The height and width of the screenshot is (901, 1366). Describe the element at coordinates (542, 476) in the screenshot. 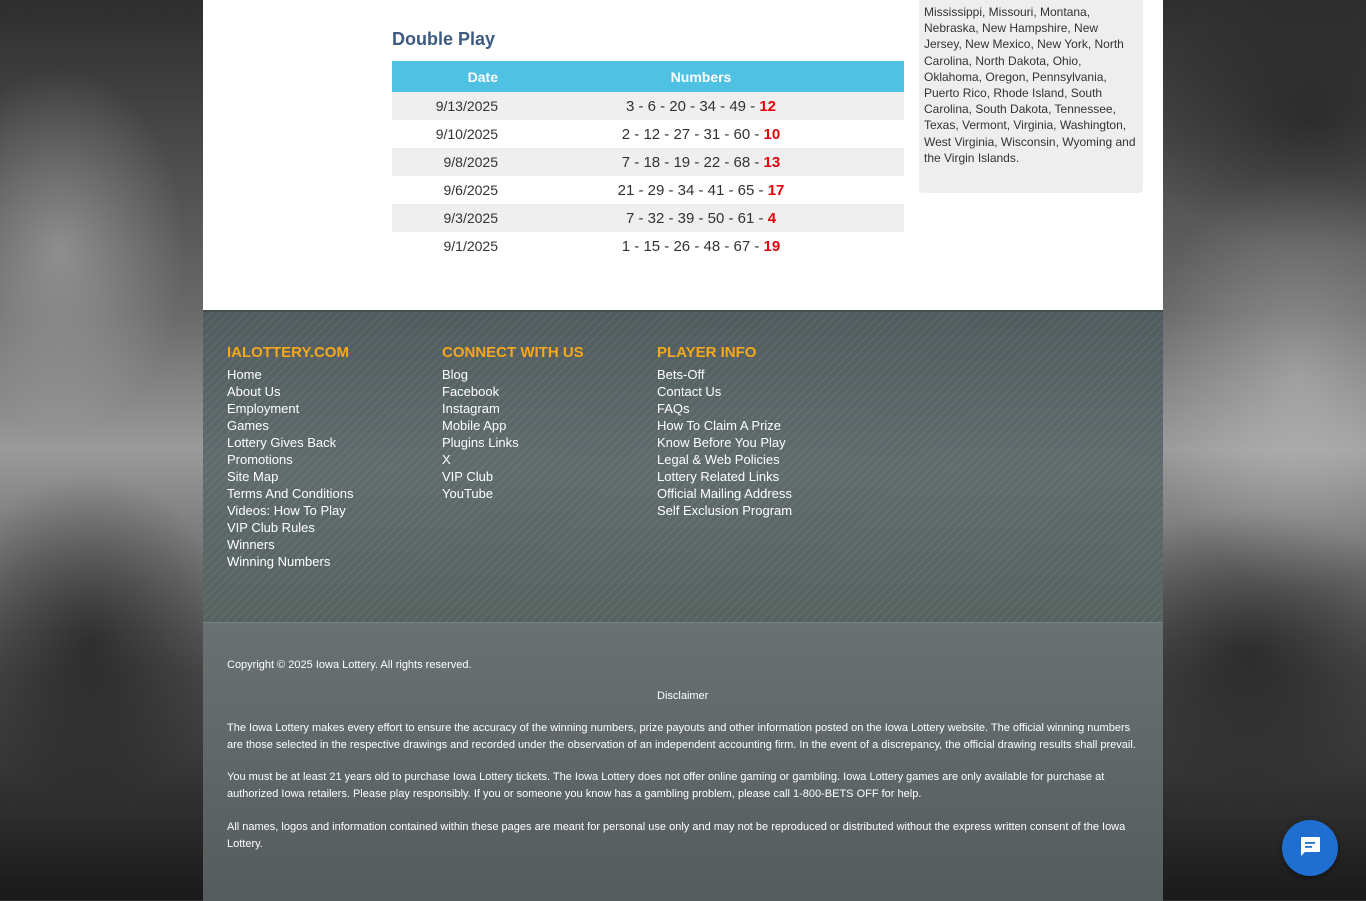

I see `footer-link-vip-club: VIP Club` at that location.